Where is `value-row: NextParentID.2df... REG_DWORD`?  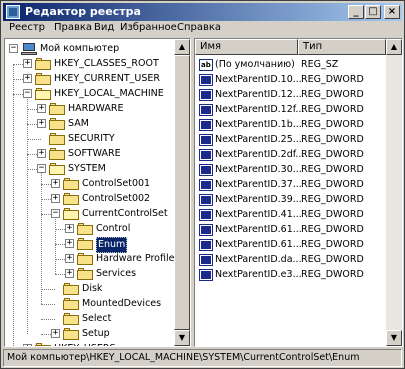 value-row: NextParentID.2df... REG_DWORD is located at coordinates (290, 155).